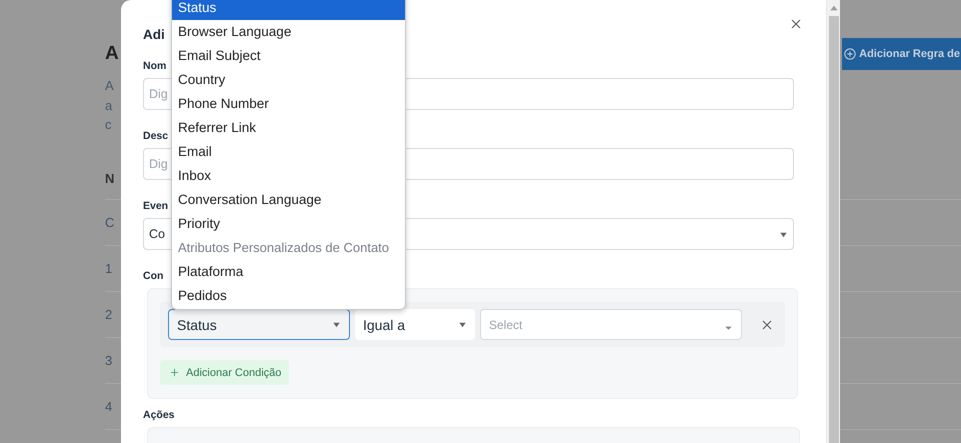 This screenshot has height=443, width=961. I want to click on dropdown-option: Plataforma, so click(288, 272).